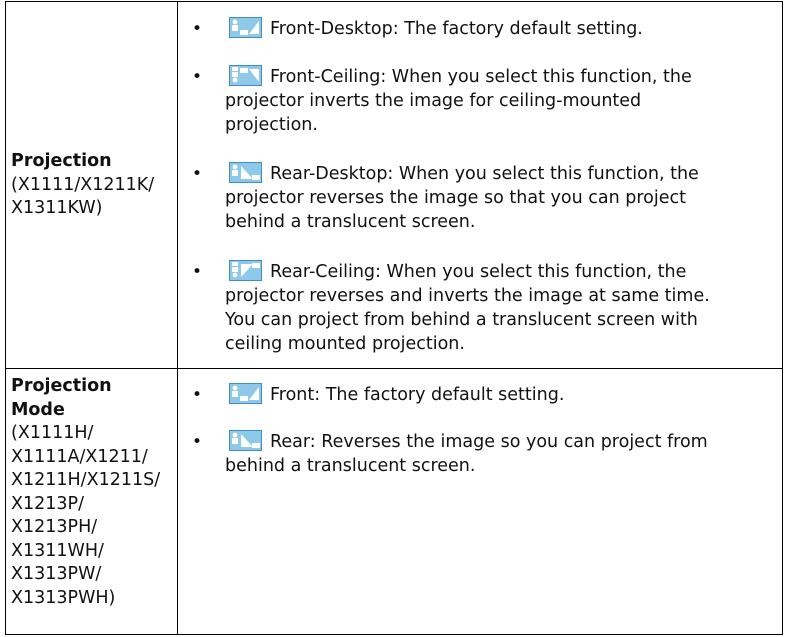 The width and height of the screenshot is (793, 637). I want to click on front-icon, so click(245, 393).